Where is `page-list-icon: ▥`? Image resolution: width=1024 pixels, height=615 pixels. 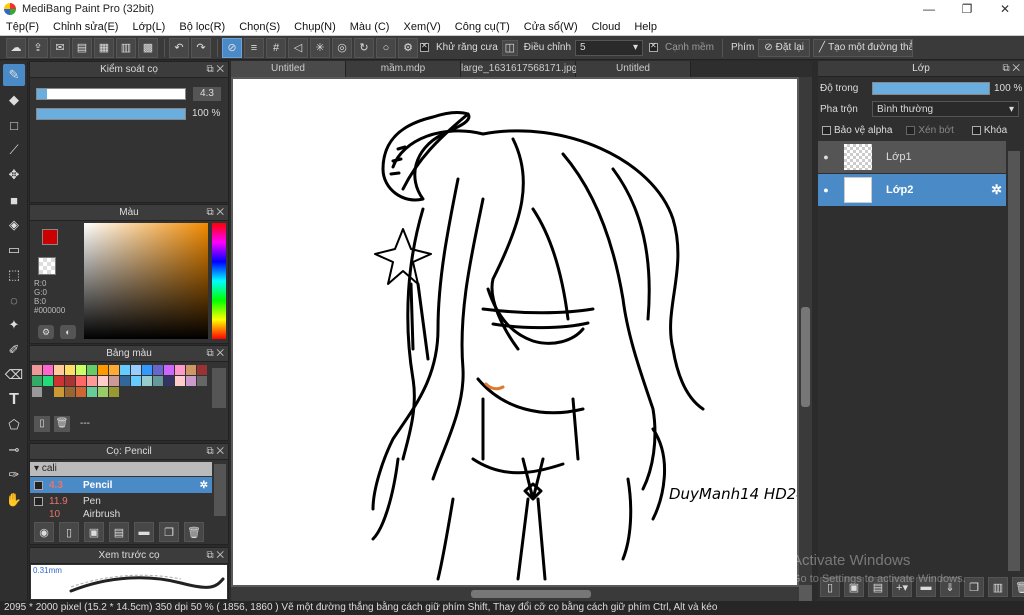
page-list-icon: ▥ is located at coordinates (126, 47).